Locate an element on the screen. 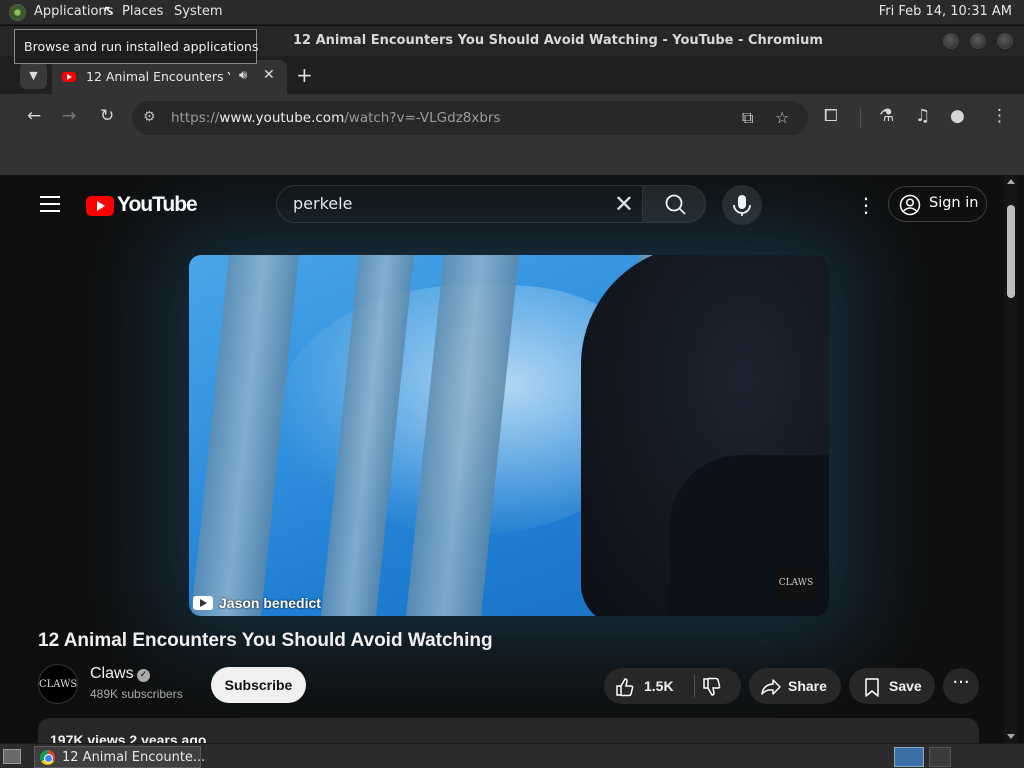  places-menu: Places is located at coordinates (142, 11).